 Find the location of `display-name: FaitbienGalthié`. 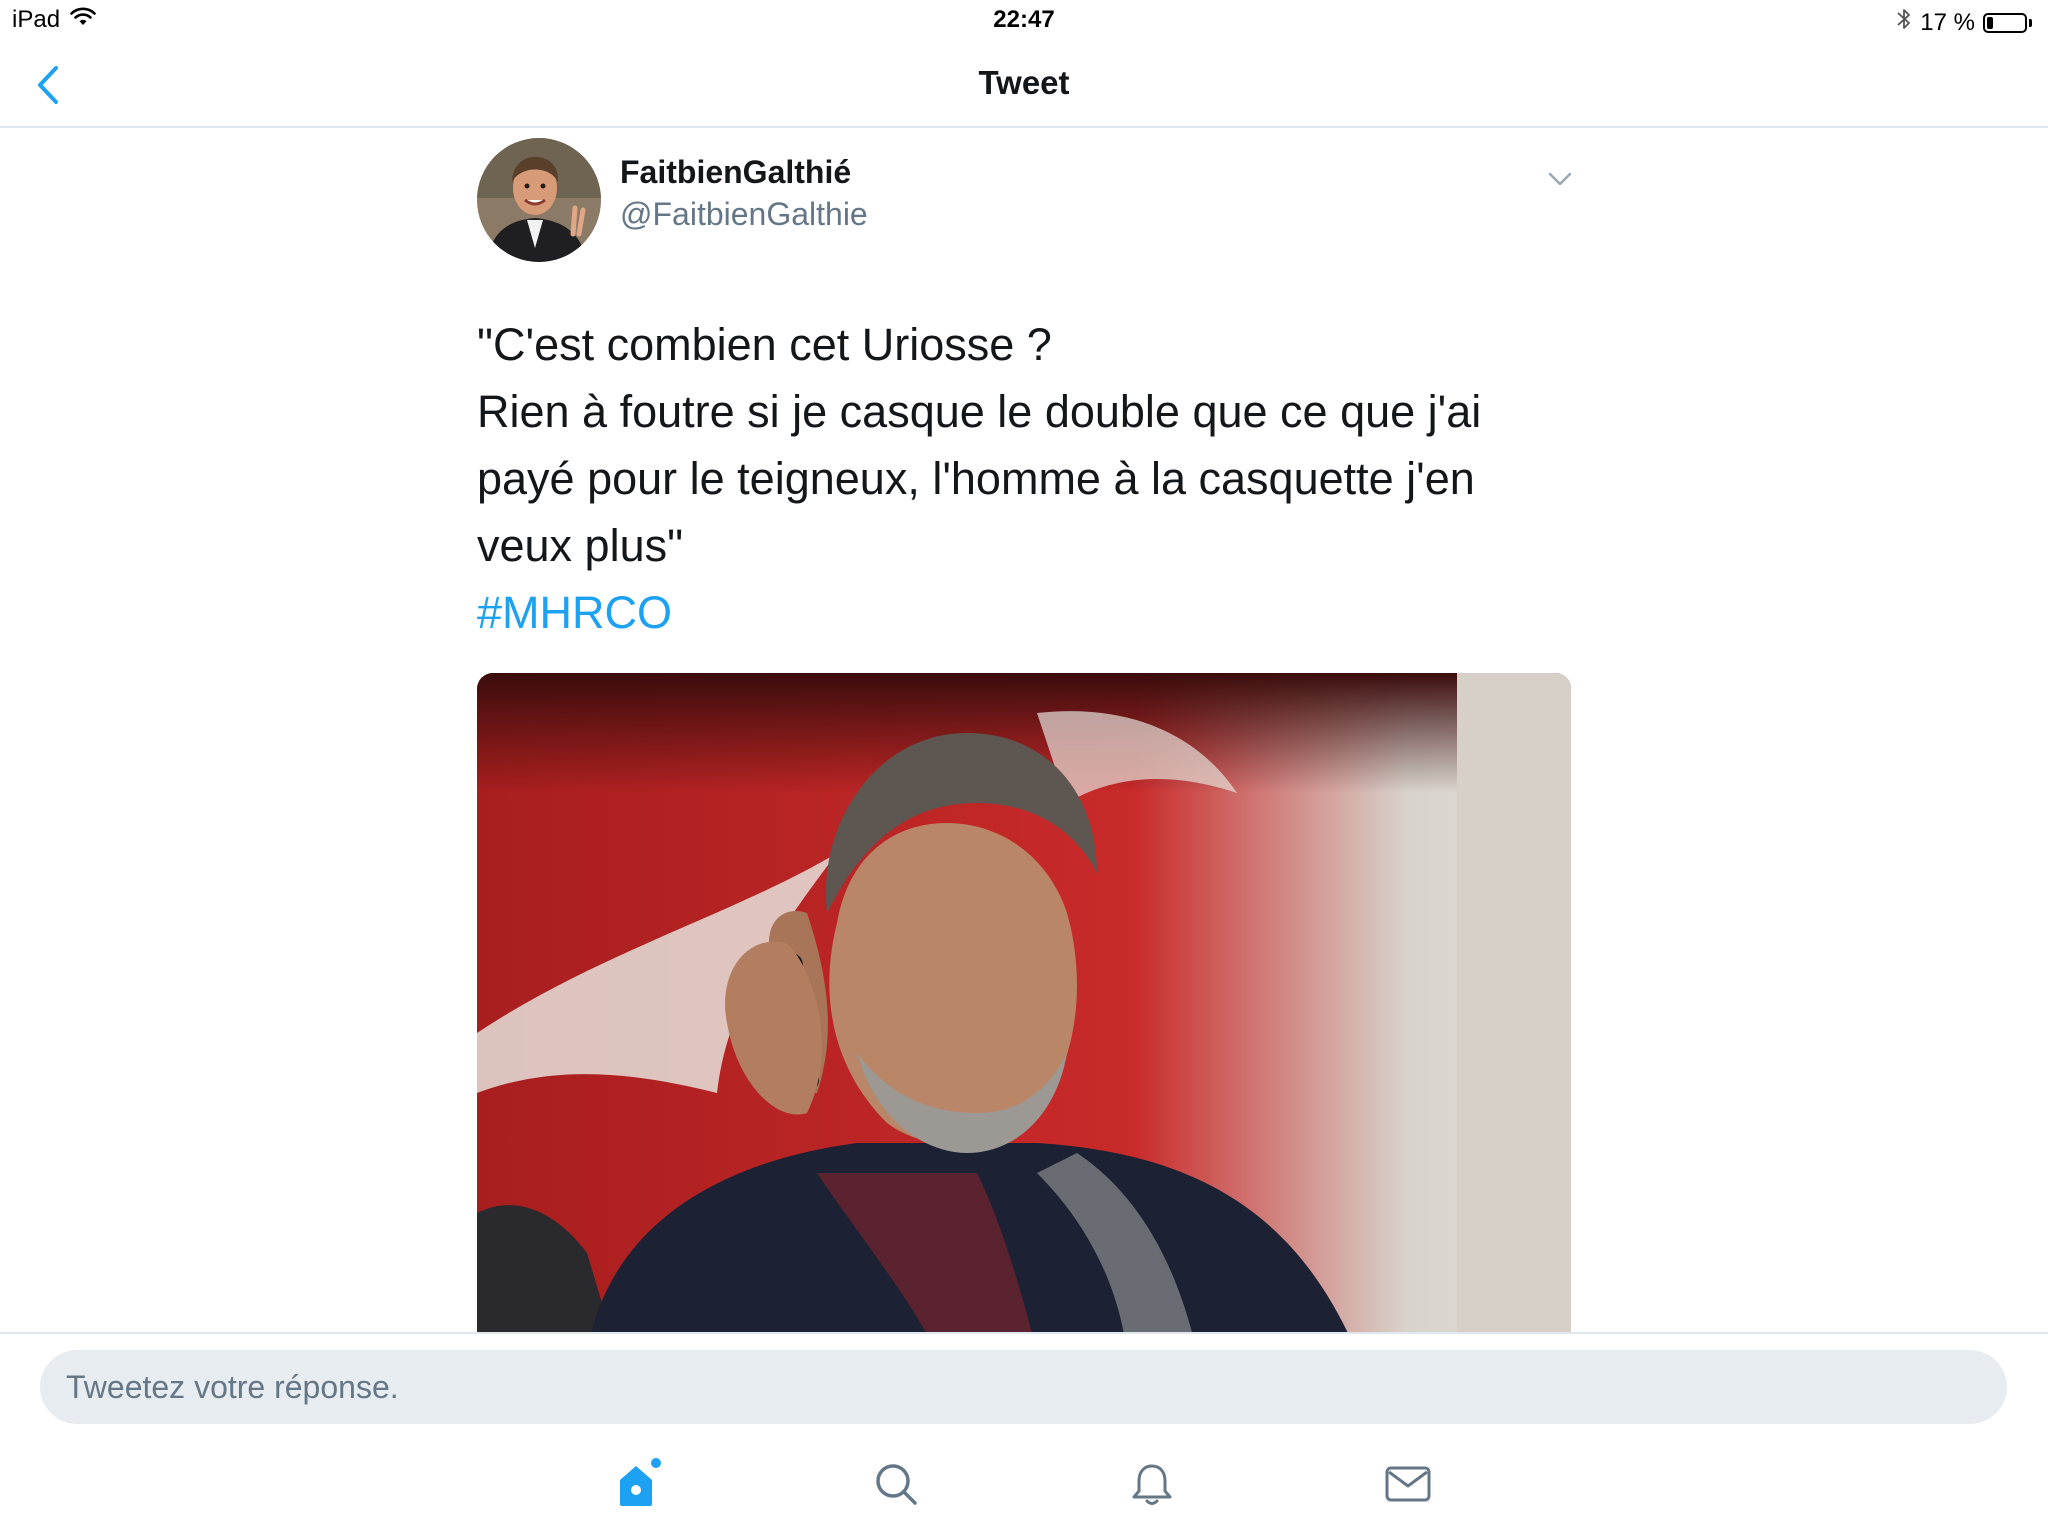

display-name: FaitbienGalthié is located at coordinates (735, 172).